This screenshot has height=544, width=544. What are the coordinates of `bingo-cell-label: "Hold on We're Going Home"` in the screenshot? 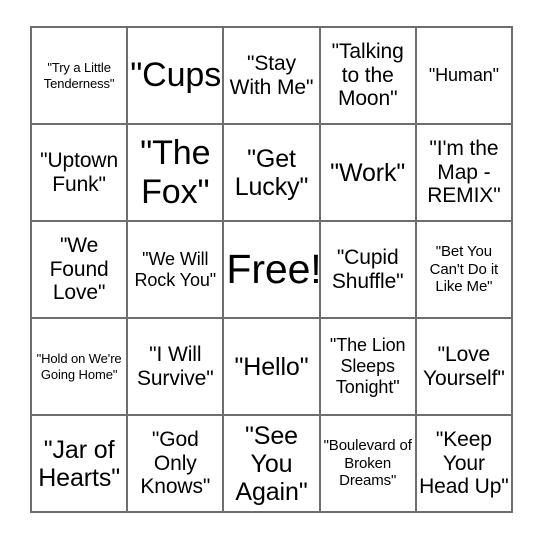 It's located at (79, 366).